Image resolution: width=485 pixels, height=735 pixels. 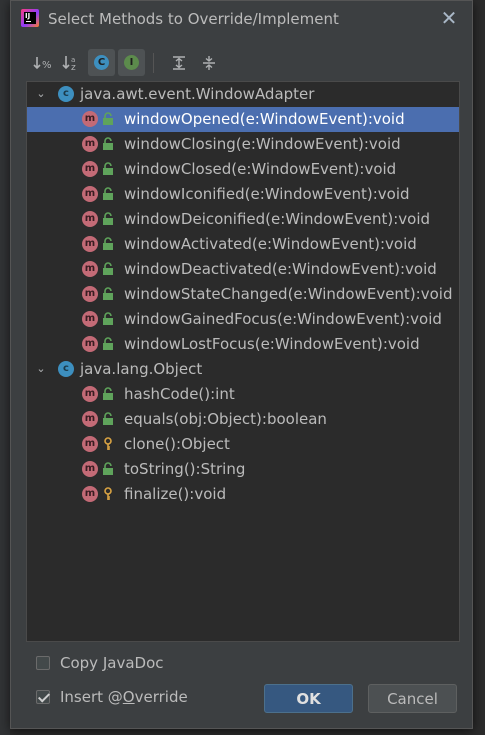 I want to click on sort-alphabetically-button: a z, so click(x=71, y=62).